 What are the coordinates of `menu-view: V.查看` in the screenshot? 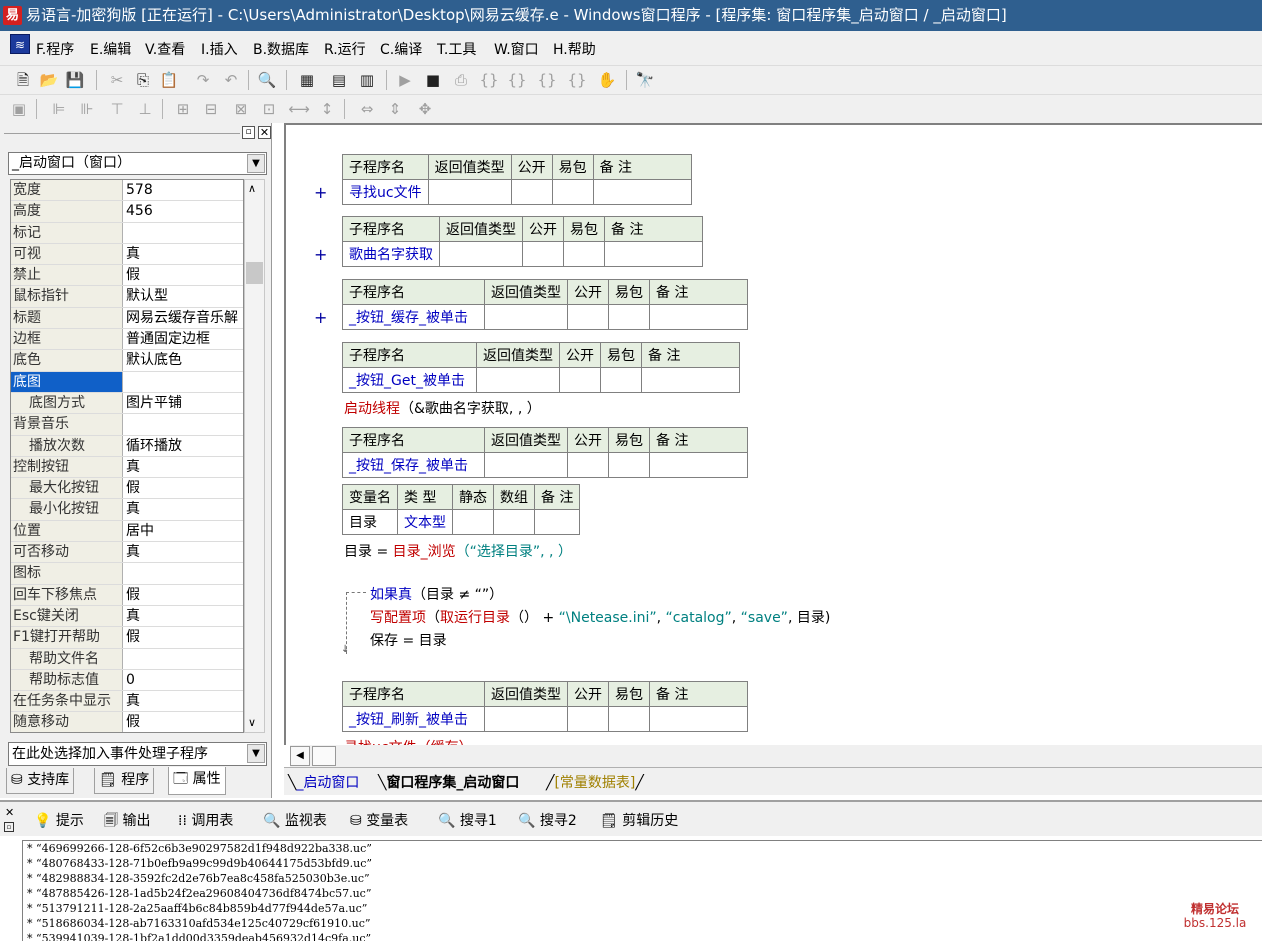 It's located at (165, 49).